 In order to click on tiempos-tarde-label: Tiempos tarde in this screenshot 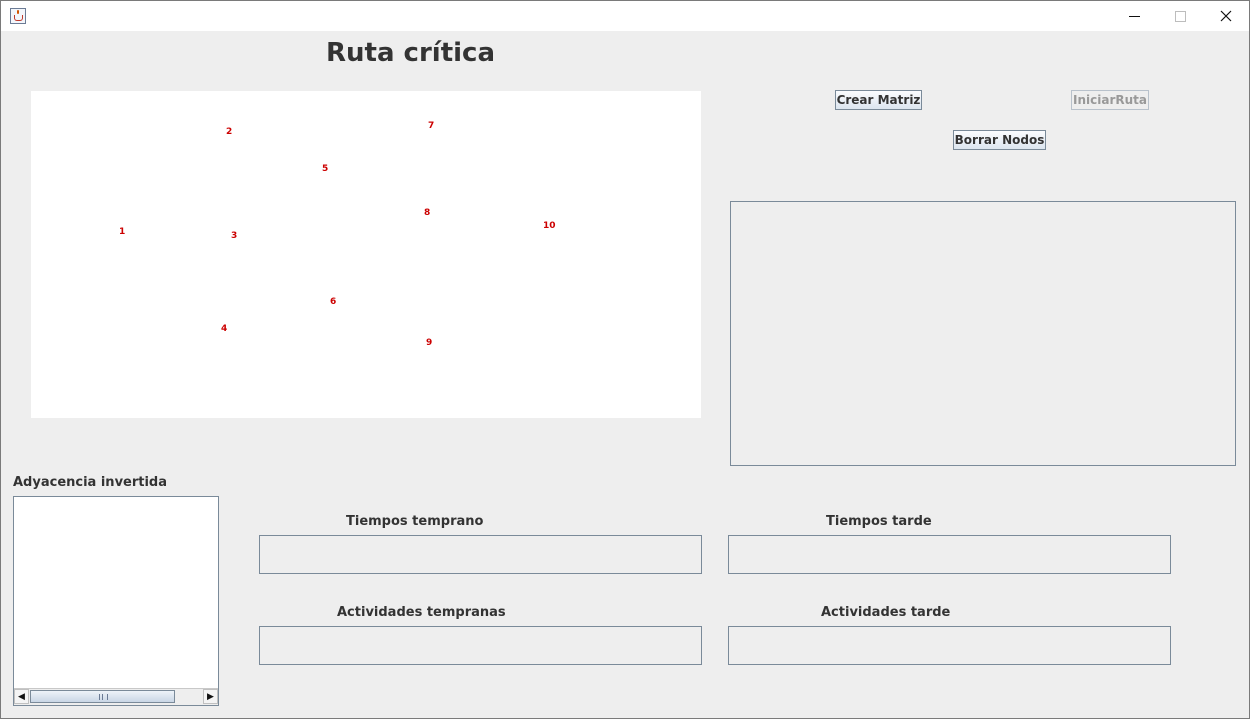, I will do `click(879, 521)`.